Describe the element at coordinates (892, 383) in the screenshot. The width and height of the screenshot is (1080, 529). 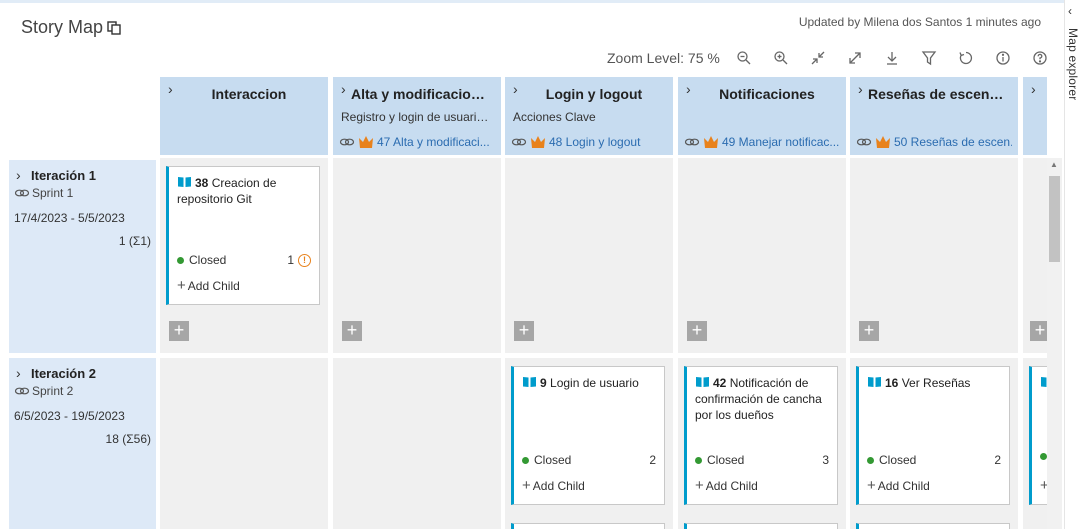
I see `card-id: 16` at that location.